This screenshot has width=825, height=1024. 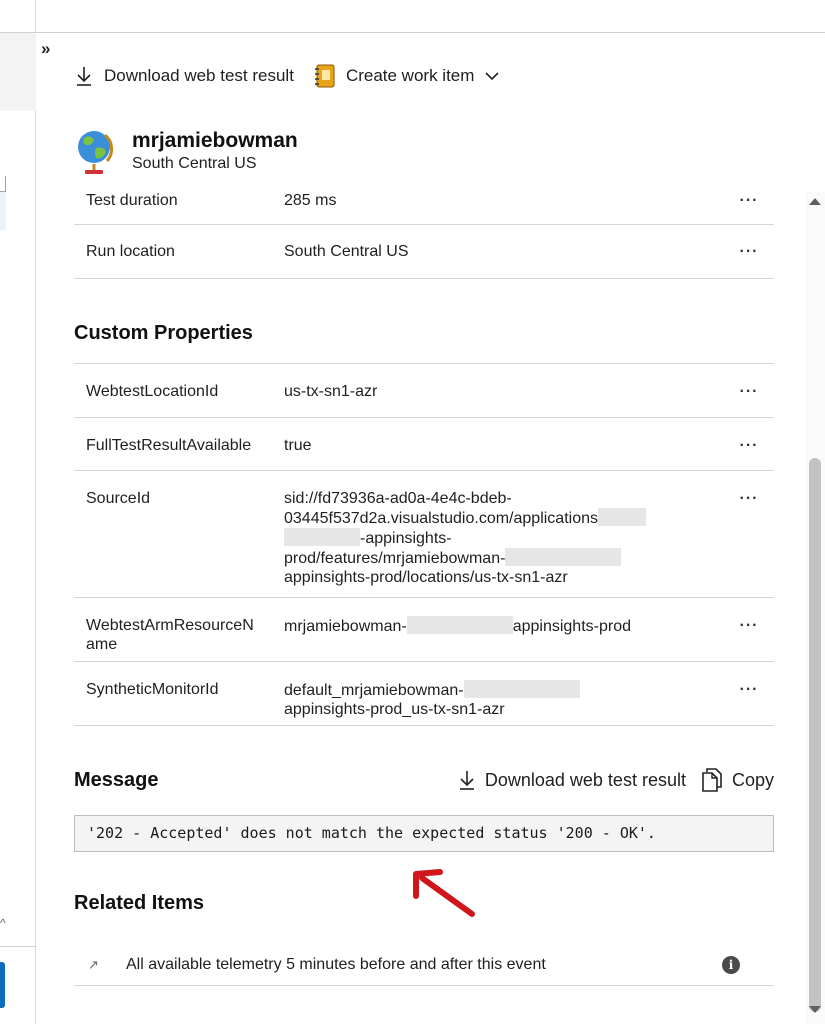 I want to click on copy-icon, so click(x=712, y=780).